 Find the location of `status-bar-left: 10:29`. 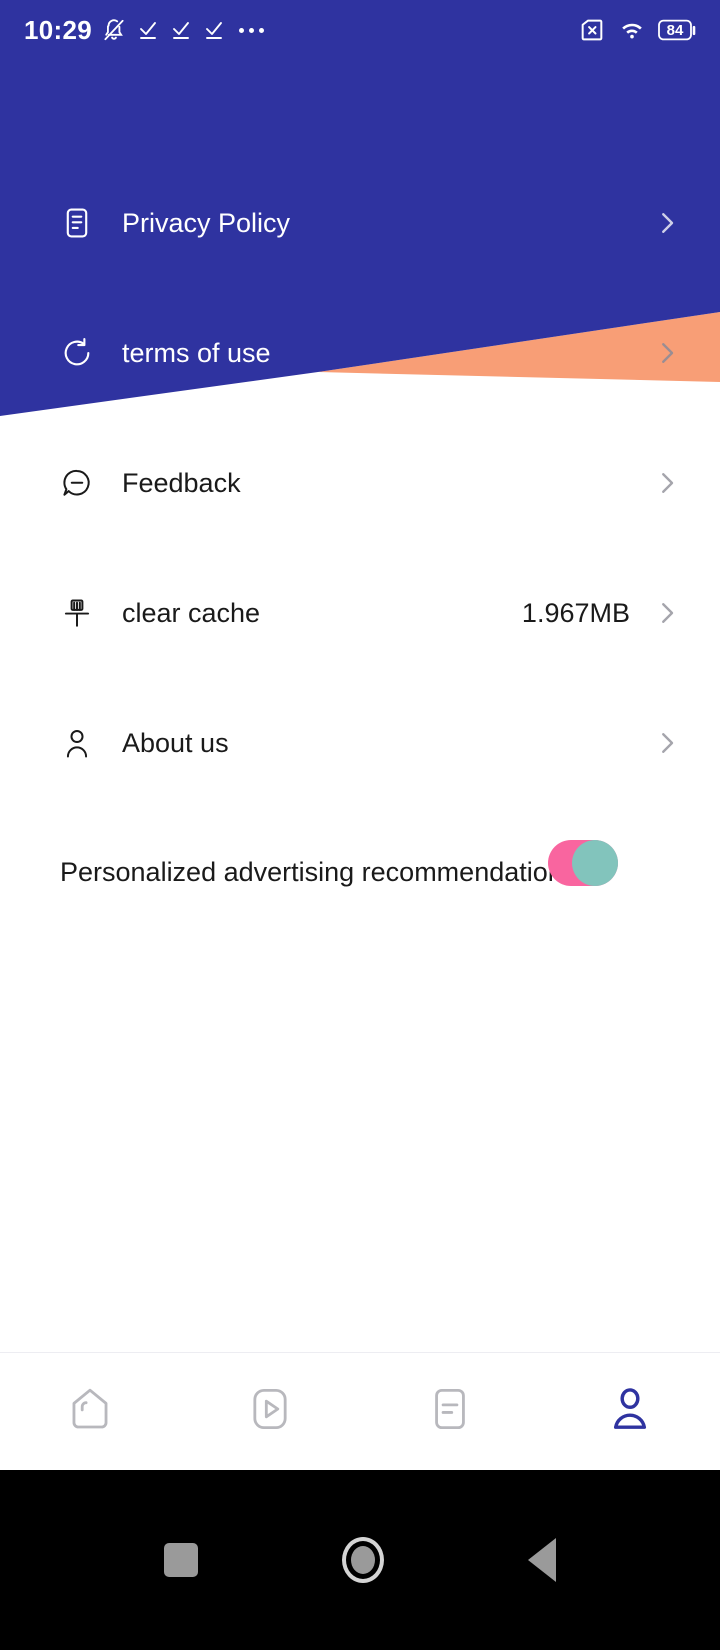

status-bar-left: 10:29 is located at coordinates (144, 30).